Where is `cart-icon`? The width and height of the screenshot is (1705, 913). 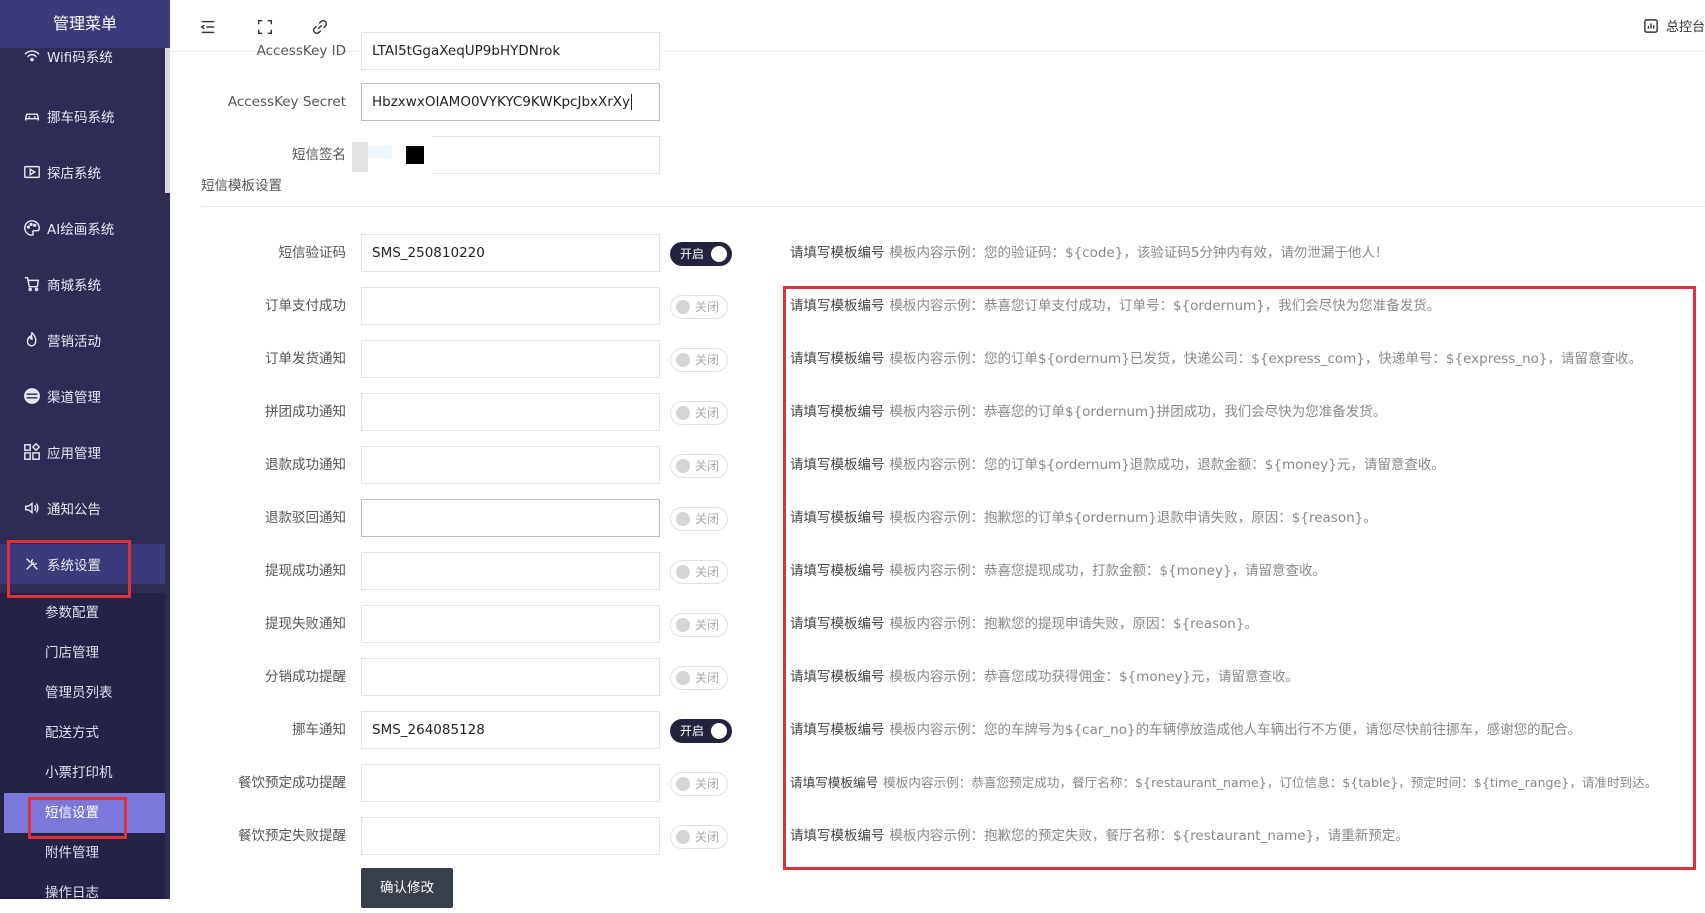 cart-icon is located at coordinates (32, 284).